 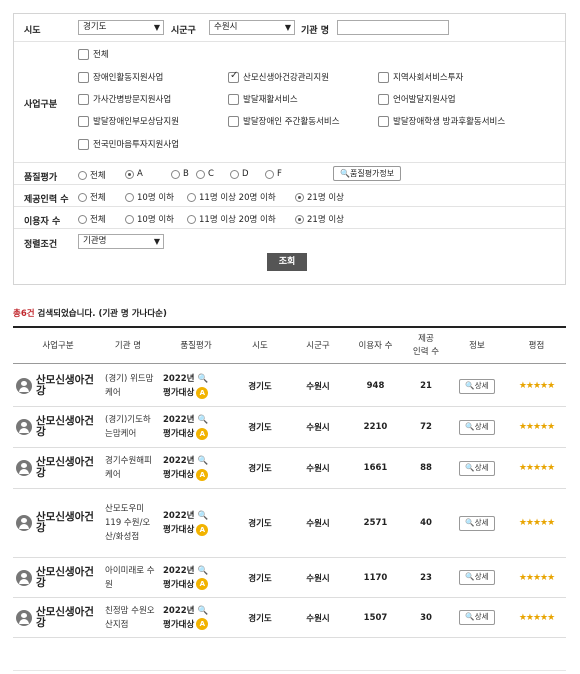 What do you see at coordinates (289, 241) in the screenshot?
I see `sort-row: 정렬조건 기관명 ▼` at bounding box center [289, 241].